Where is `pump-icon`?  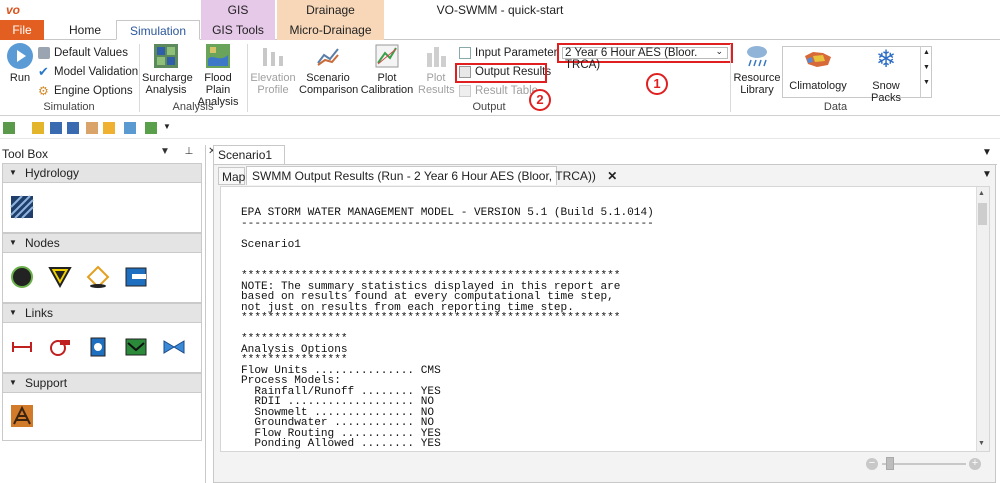
pump-icon is located at coordinates (60, 347).